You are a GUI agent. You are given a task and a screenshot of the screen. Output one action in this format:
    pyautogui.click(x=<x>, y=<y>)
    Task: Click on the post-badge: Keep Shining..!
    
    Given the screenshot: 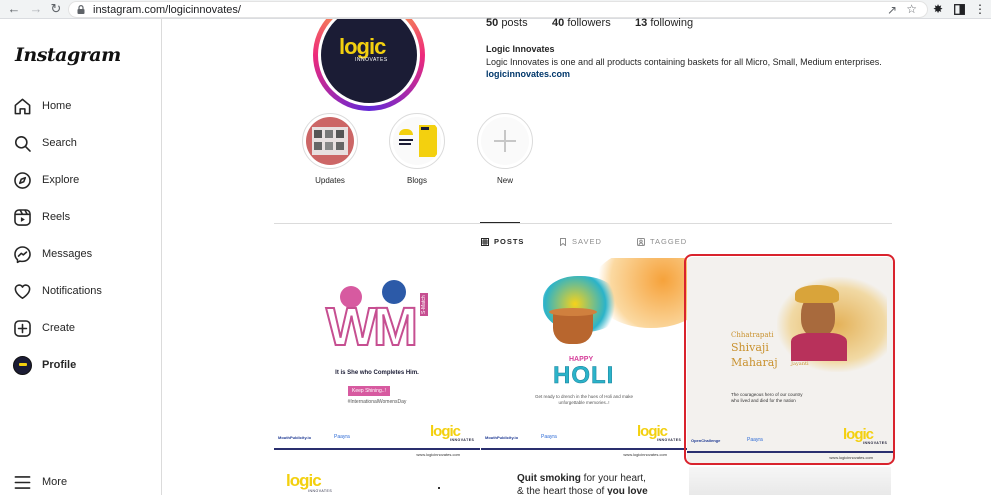 What is the action you would take?
    pyautogui.click(x=369, y=391)
    